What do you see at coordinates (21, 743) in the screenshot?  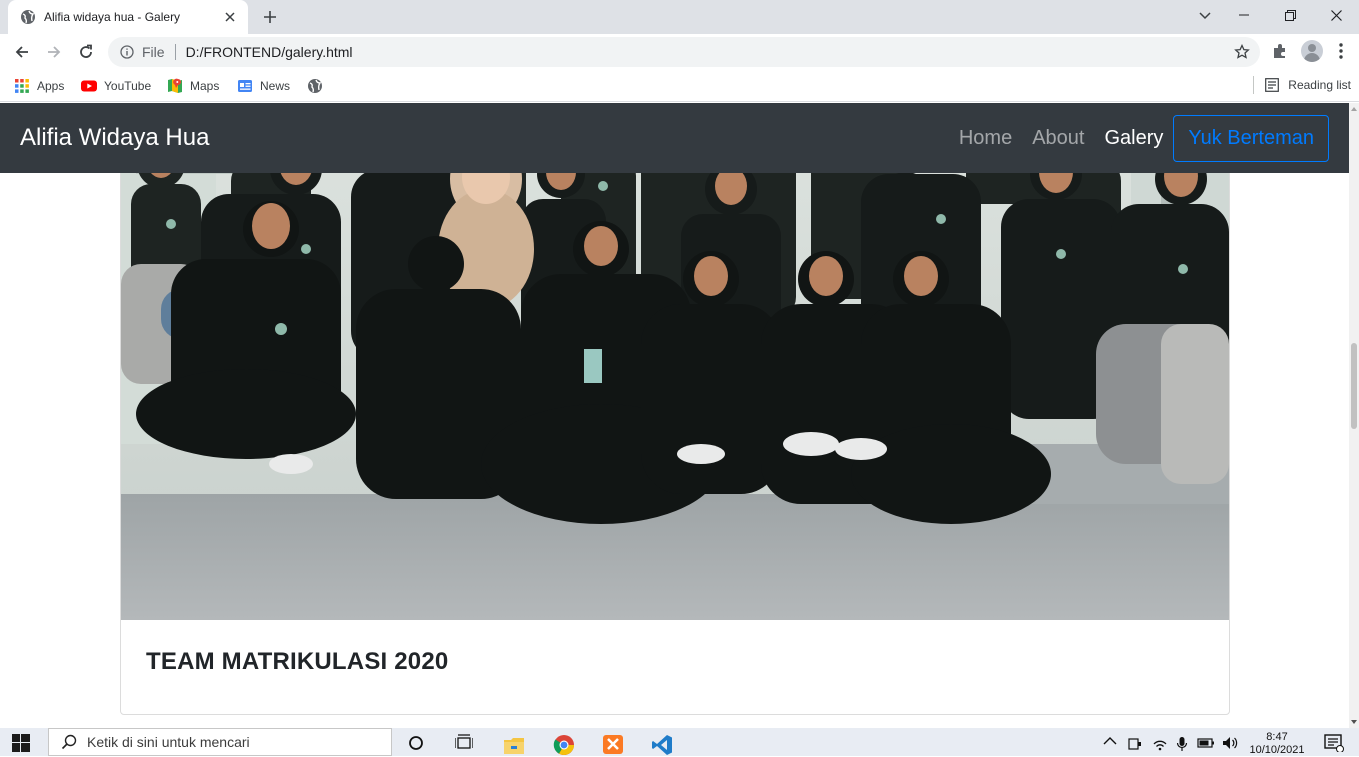 I see `windows-start-icon` at bounding box center [21, 743].